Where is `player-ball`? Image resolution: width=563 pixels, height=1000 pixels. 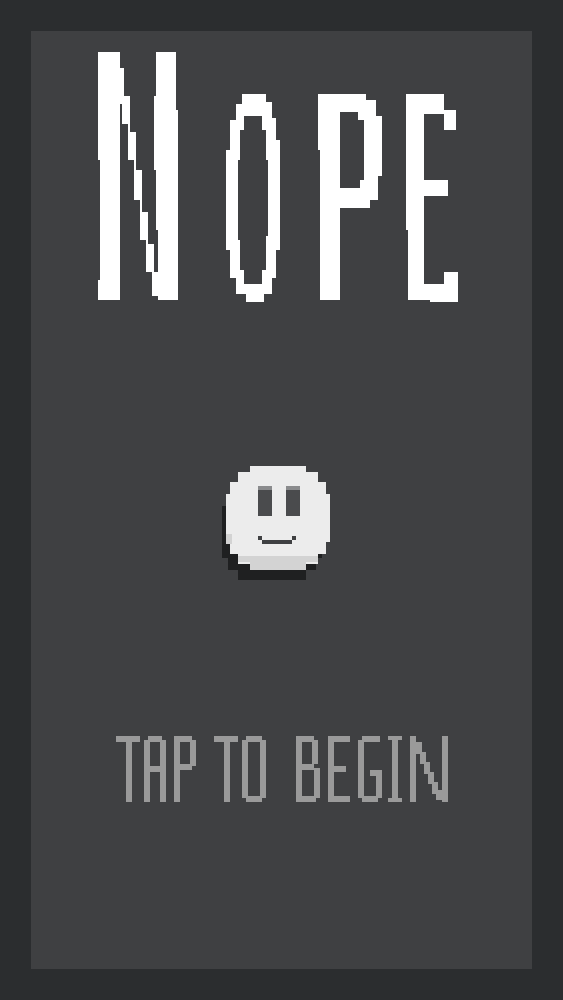
player-ball is located at coordinates (279, 524).